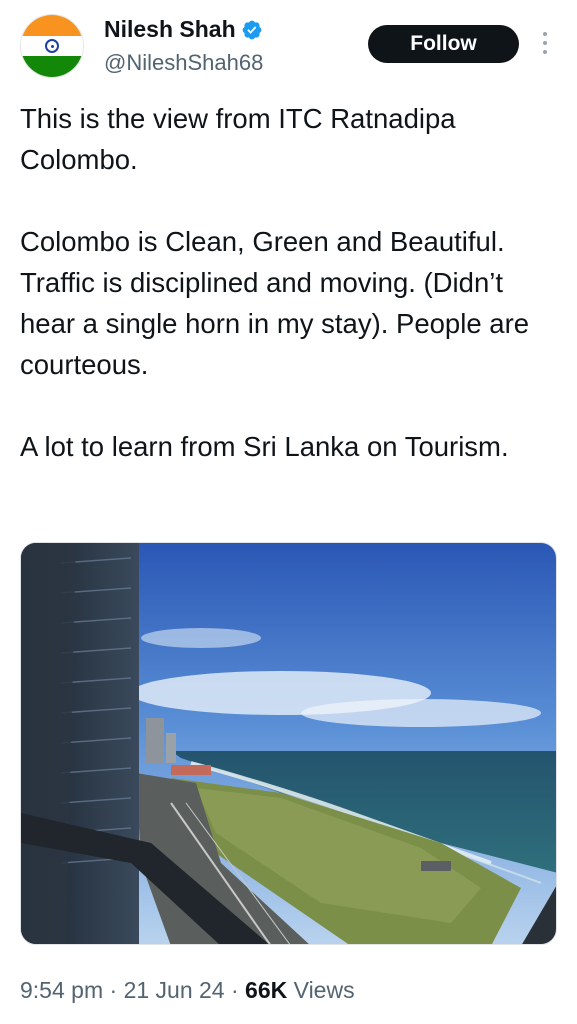 The width and height of the screenshot is (577, 1024). What do you see at coordinates (288, 48) in the screenshot?
I see `tweet-header: Nilesh Shah @NileshShah68 Follow` at bounding box center [288, 48].